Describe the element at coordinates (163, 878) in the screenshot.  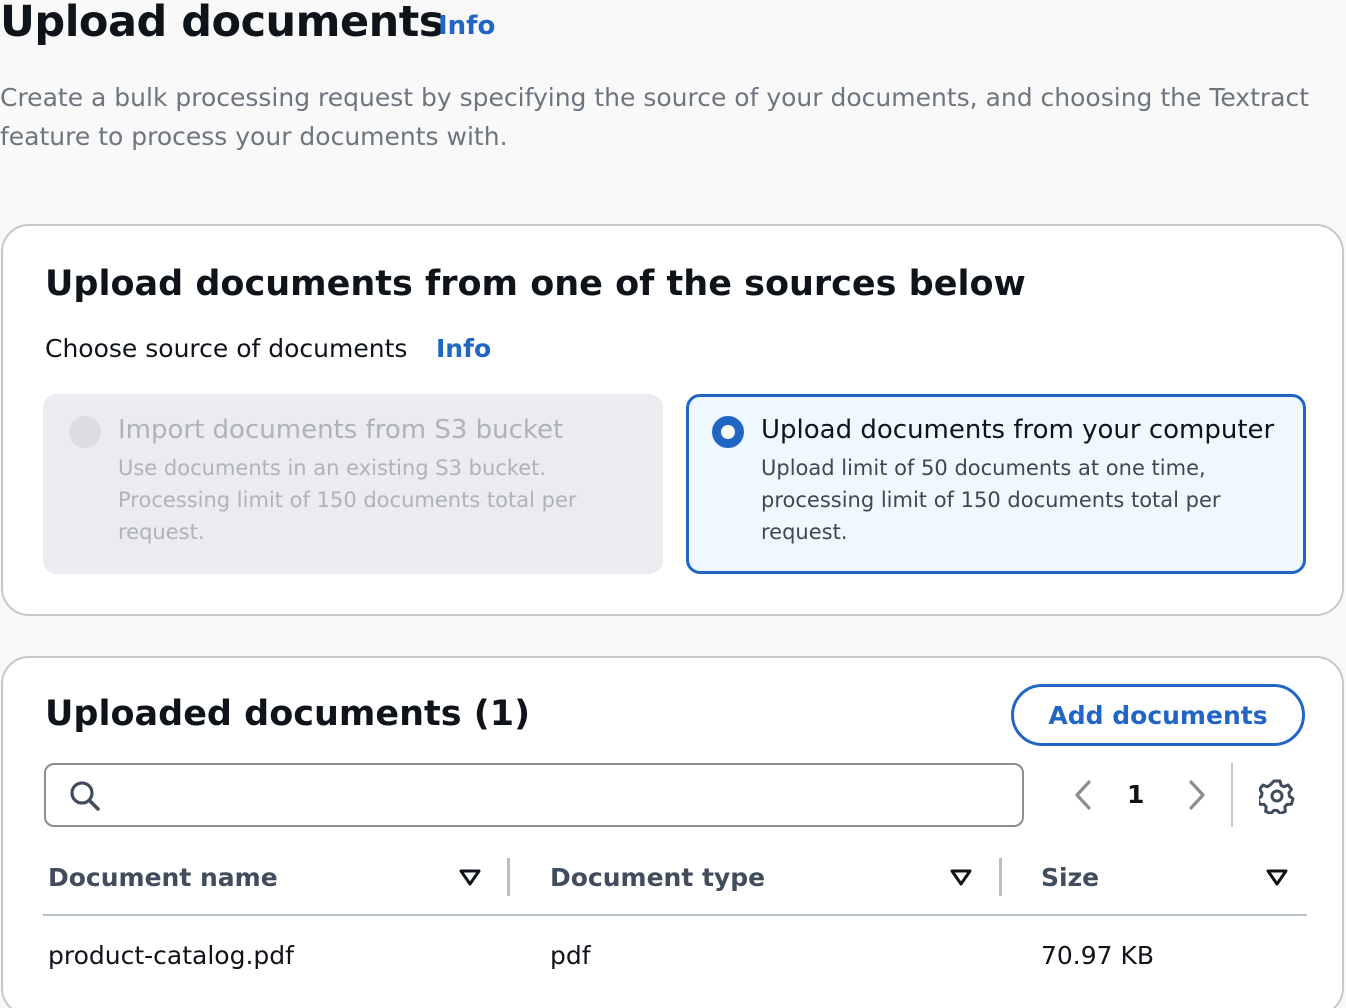
I see `column-header-document-name: Document name` at that location.